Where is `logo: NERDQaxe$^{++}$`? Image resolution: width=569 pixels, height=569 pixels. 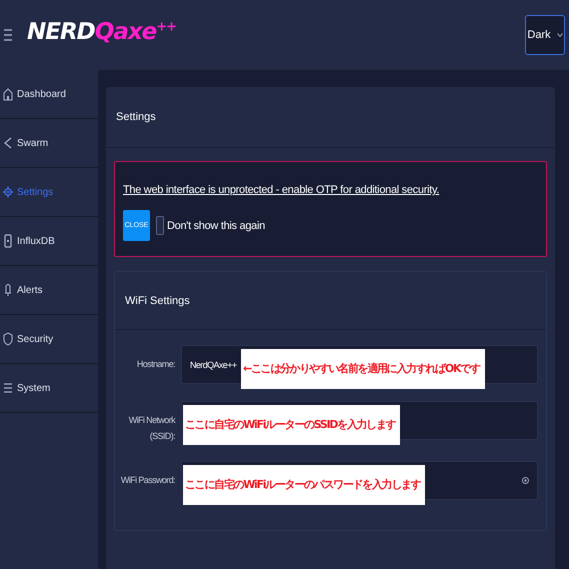
logo: NERDQaxe$^{++}$ is located at coordinates (101, 32).